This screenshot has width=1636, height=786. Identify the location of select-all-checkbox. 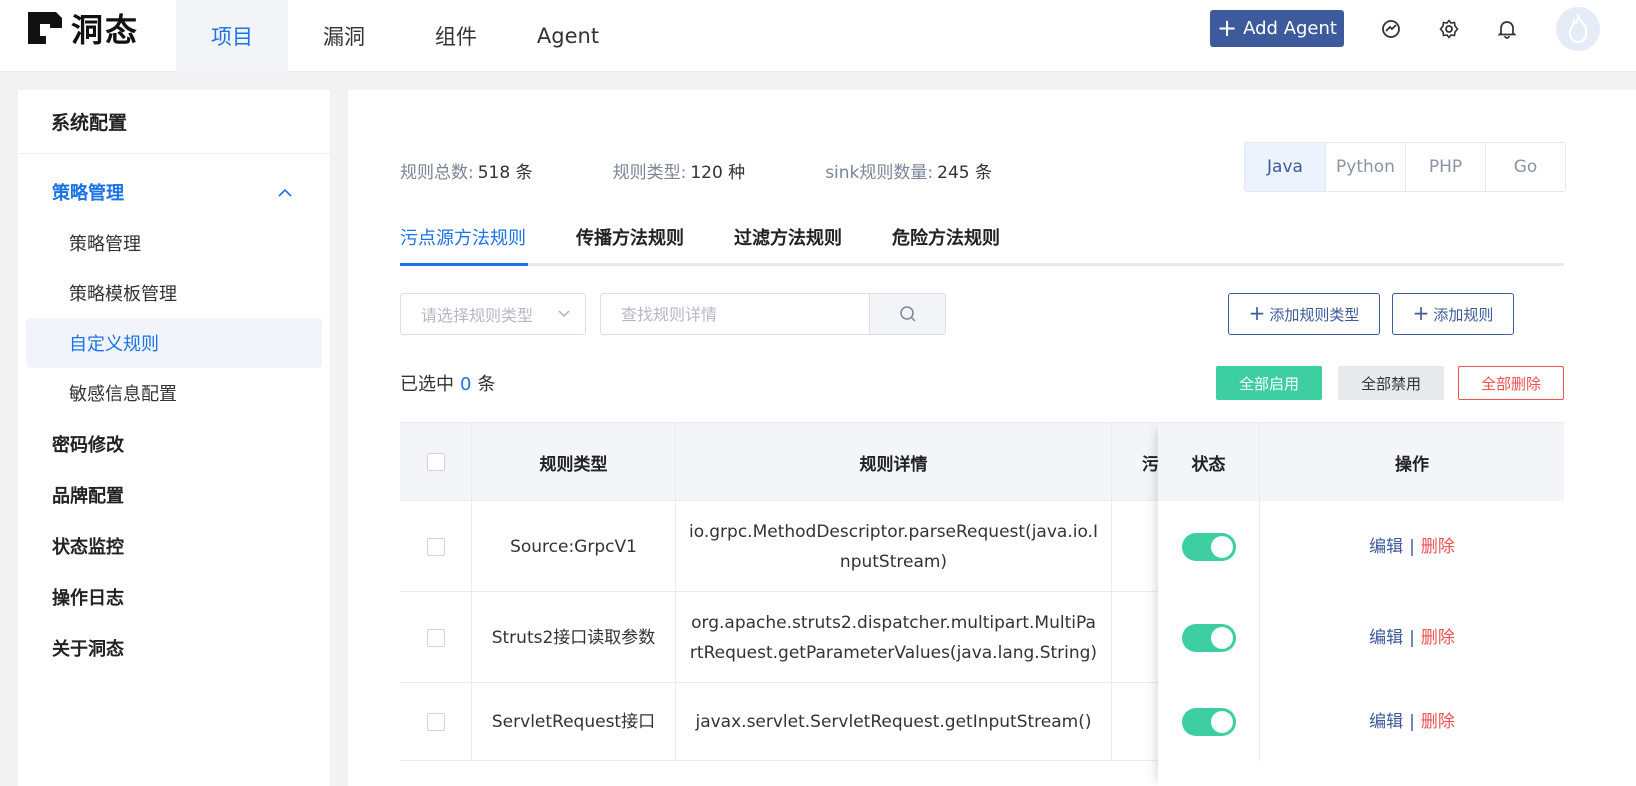
(435, 462).